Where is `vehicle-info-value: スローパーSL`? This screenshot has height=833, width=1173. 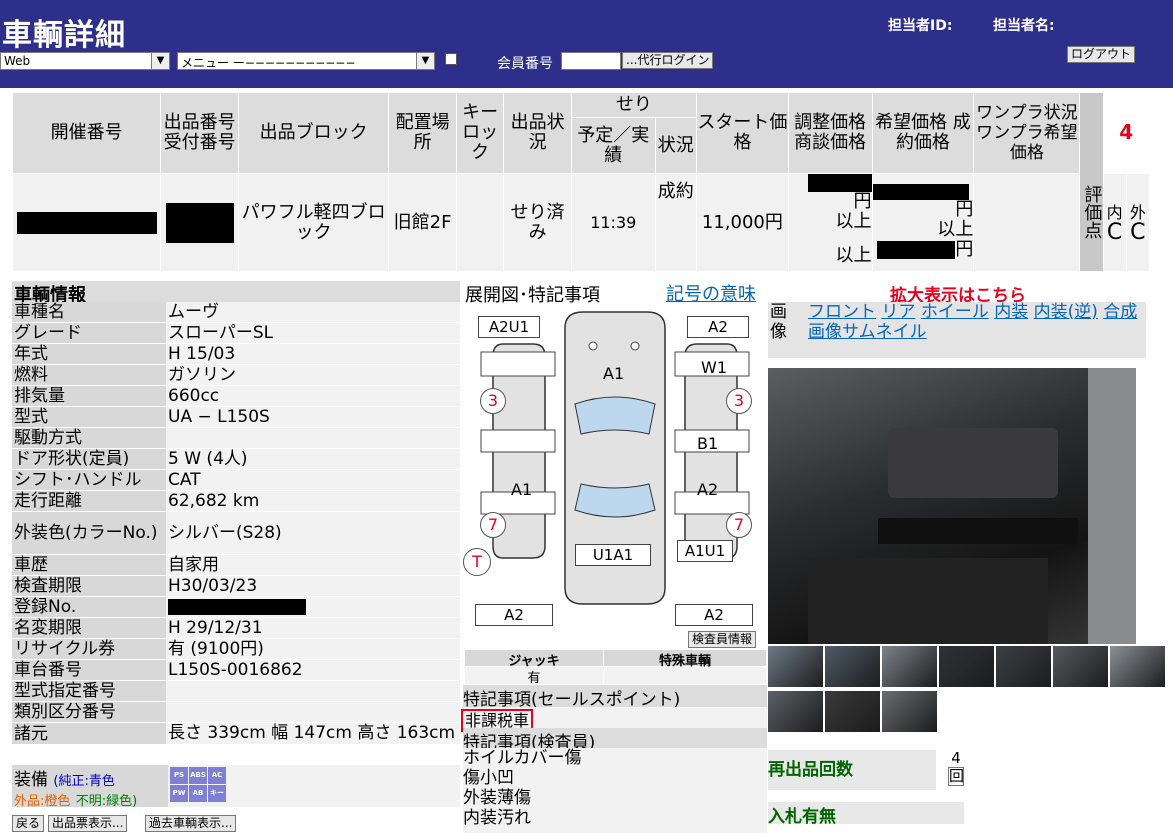 vehicle-info-value: スローパーSL is located at coordinates (313, 333).